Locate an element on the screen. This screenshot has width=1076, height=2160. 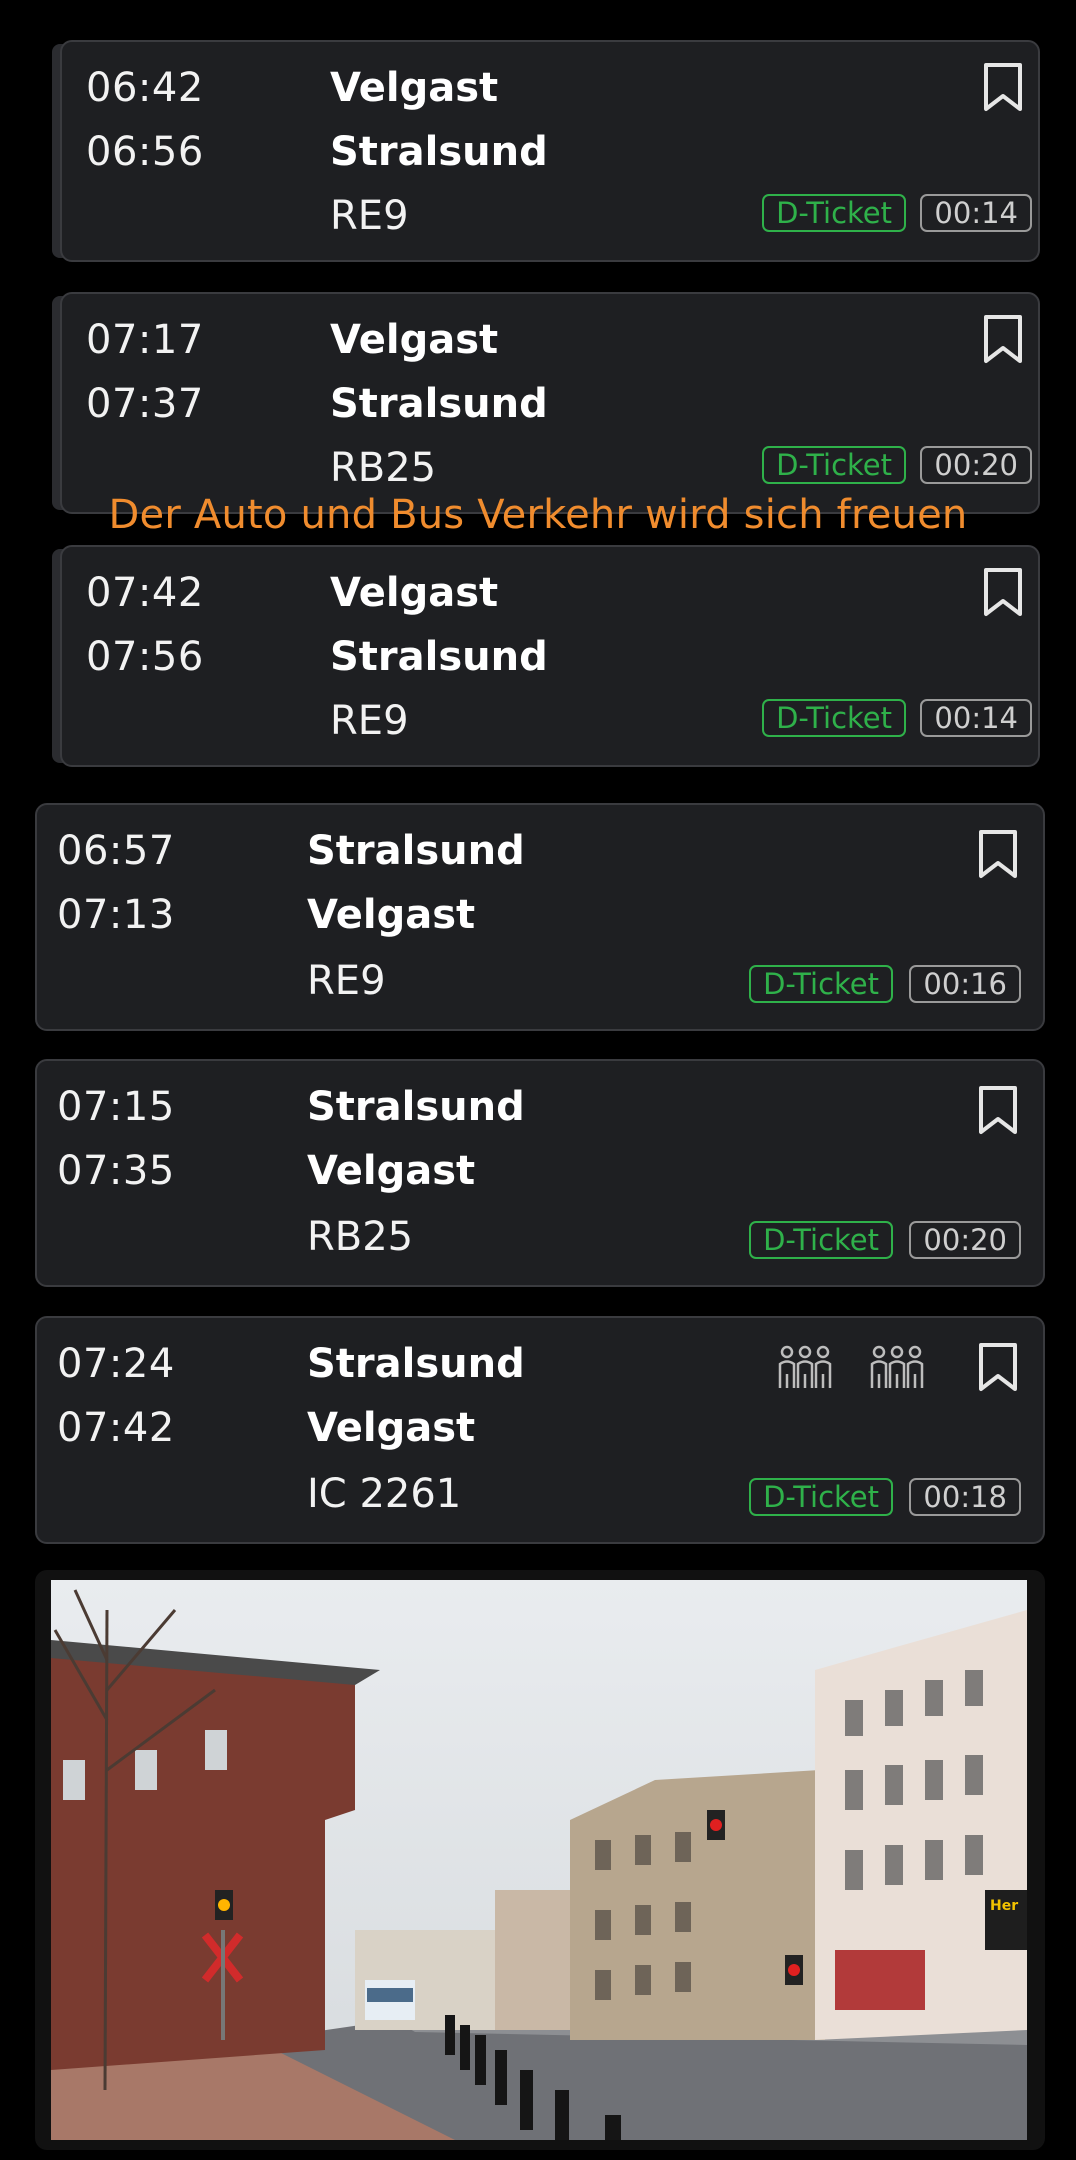
arrival-time: 07:37 is located at coordinates (145, 404).